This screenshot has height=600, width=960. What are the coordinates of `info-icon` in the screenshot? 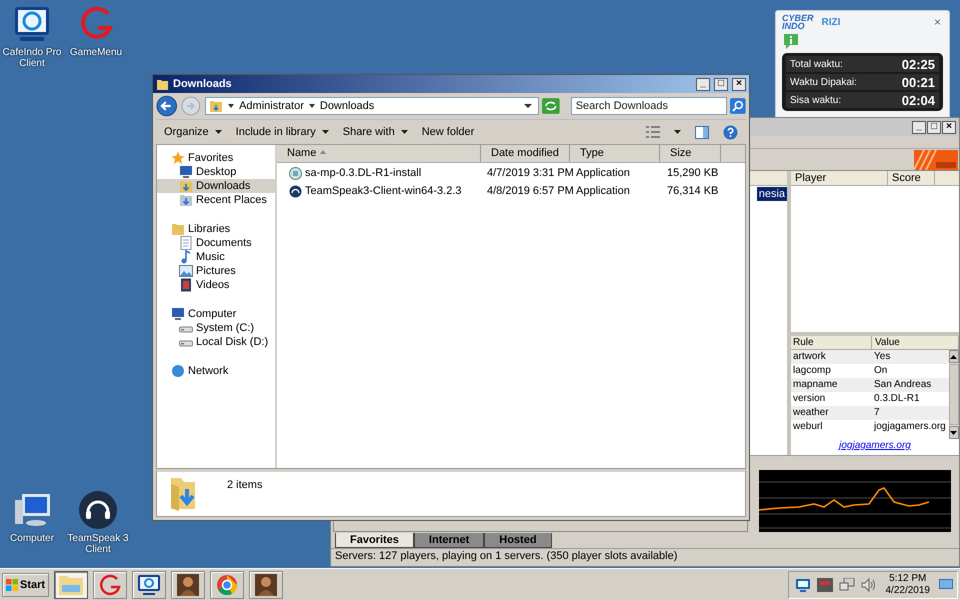 It's located at (791, 41).